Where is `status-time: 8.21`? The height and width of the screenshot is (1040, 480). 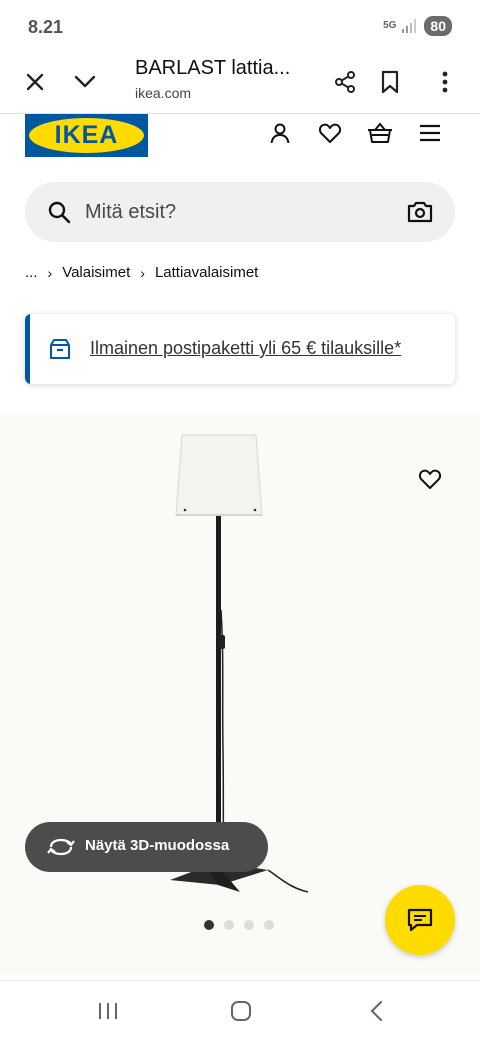 status-time: 8.21 is located at coordinates (46, 27).